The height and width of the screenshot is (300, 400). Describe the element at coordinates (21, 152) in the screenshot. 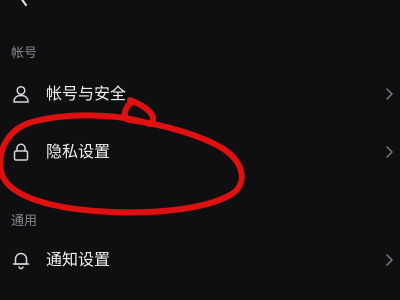

I see `lock-icon` at that location.